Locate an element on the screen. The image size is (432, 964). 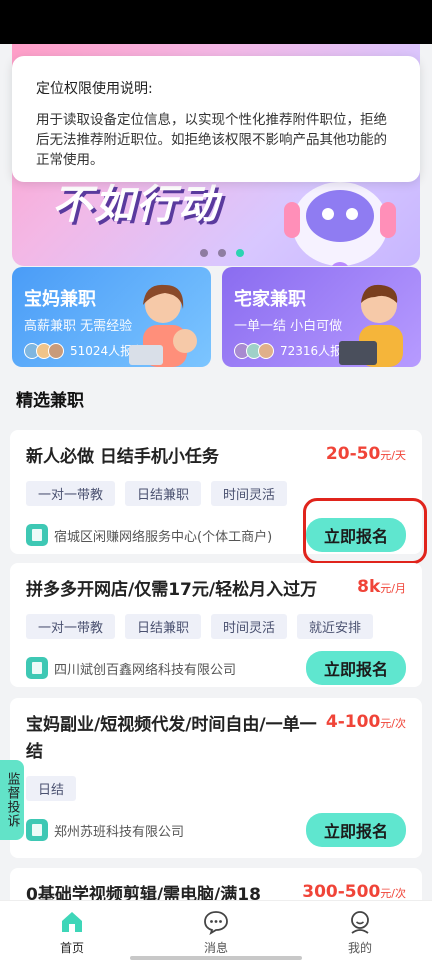
salary-value: 4-100 is located at coordinates (353, 722).